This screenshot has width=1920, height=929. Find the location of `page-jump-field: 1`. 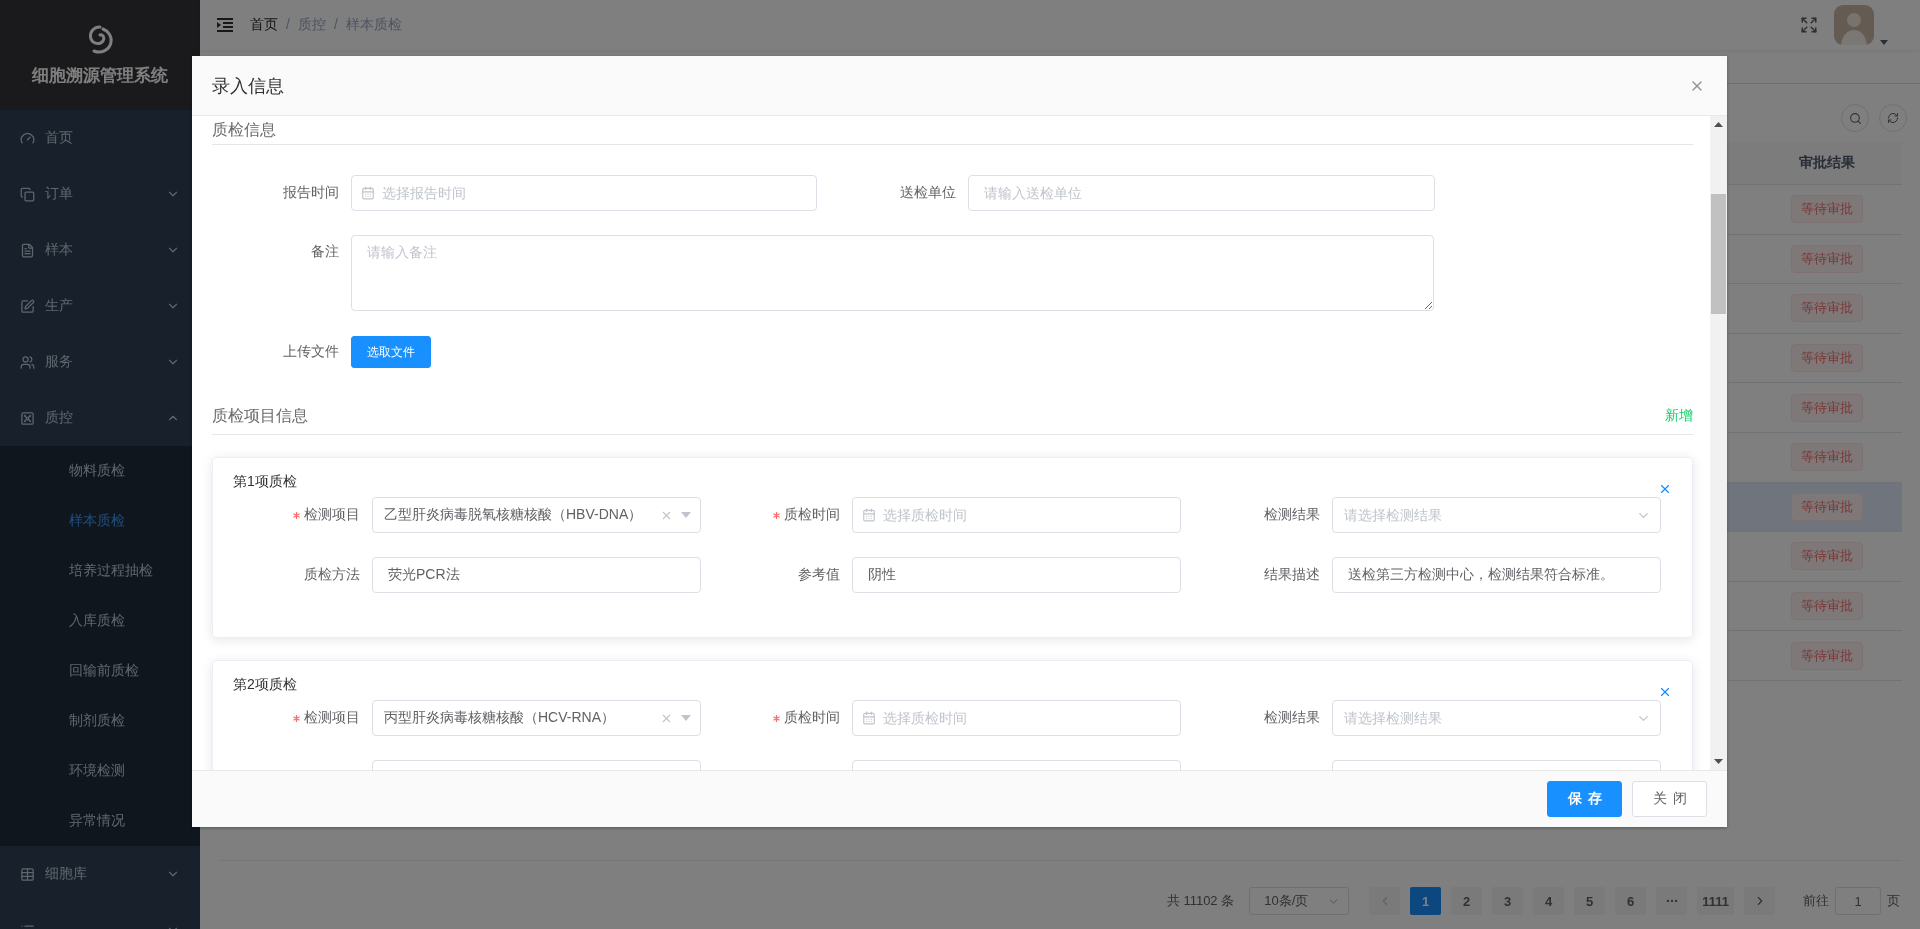

page-jump-field: 1 is located at coordinates (1858, 901).